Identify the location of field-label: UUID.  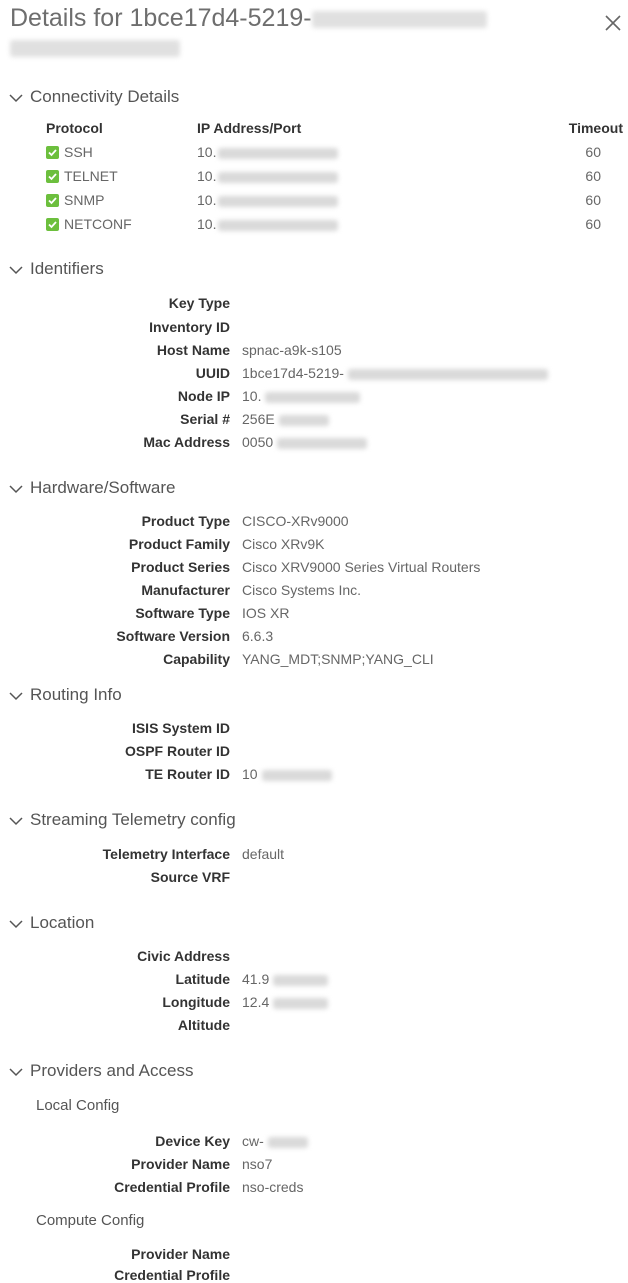
(212, 373).